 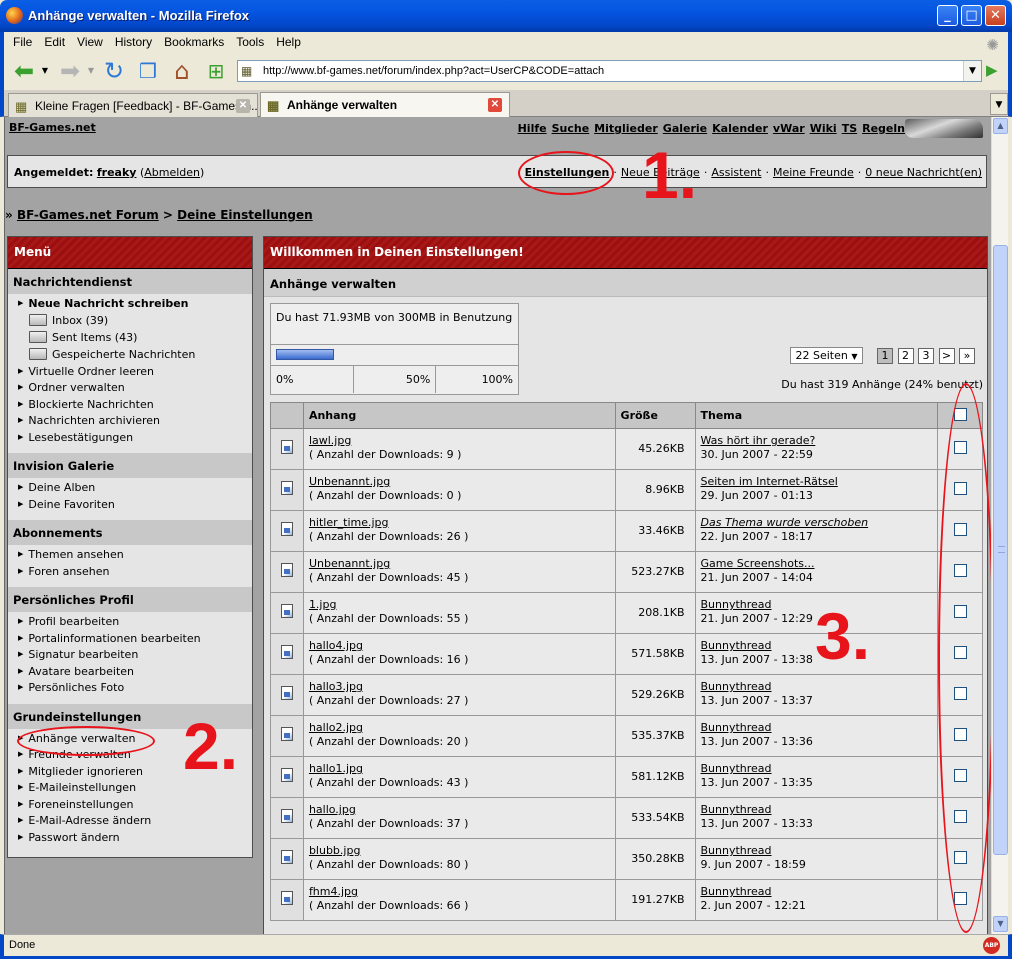 I want to click on menu-item-archive-messages: ▶ Nachrichten archivieren, so click(x=130, y=422).